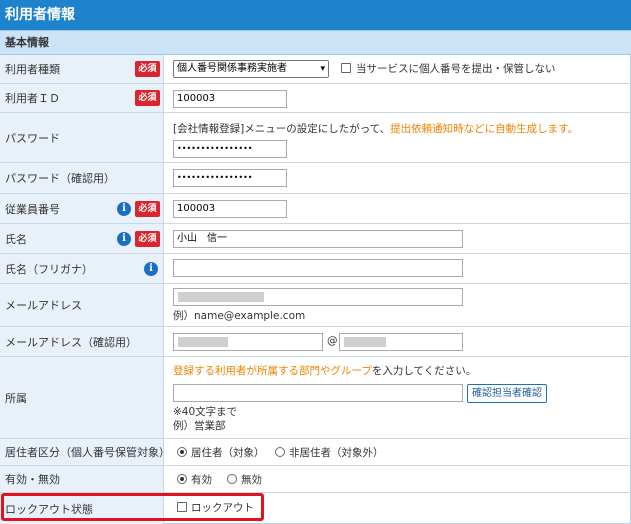  I want to click on label-cell: パスワード, so click(82, 137).